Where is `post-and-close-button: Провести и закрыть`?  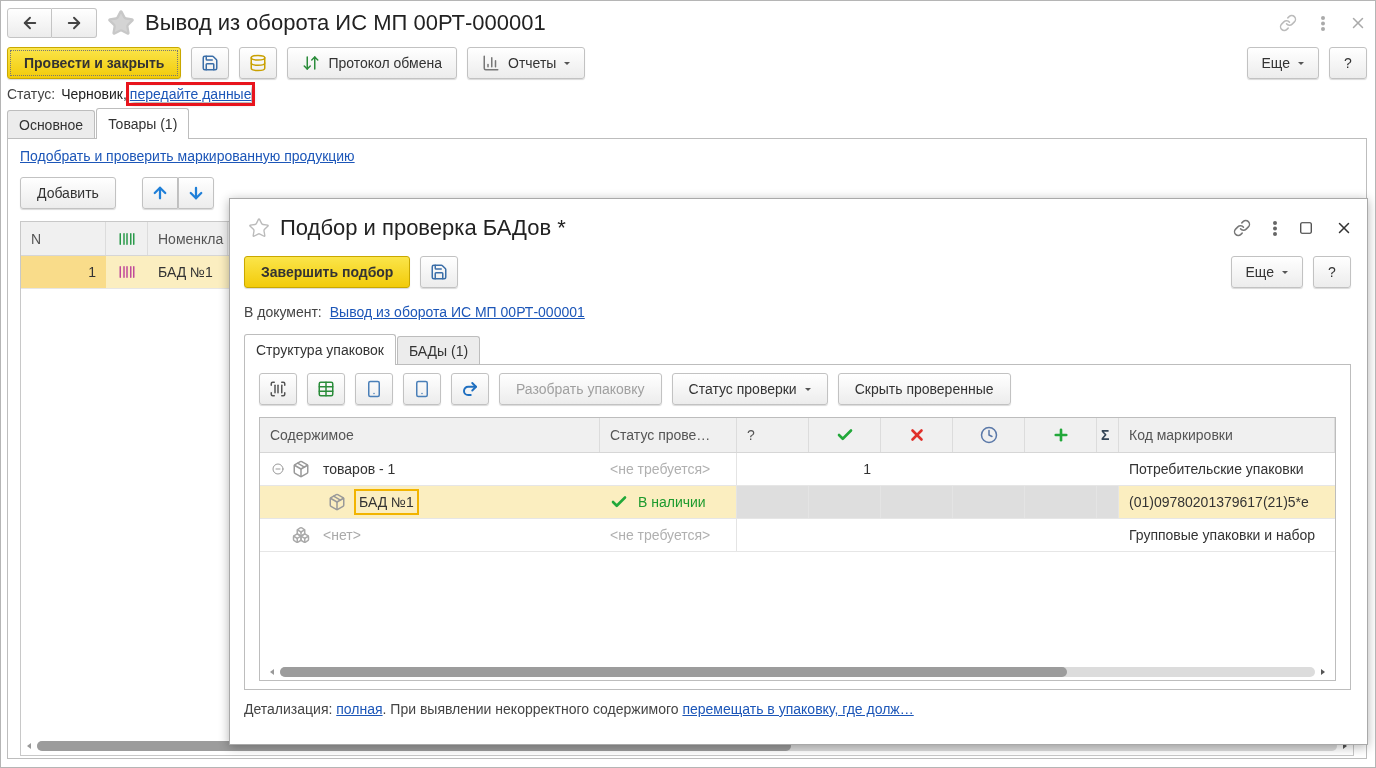
post-and-close-button: Провести и закрыть is located at coordinates (94, 63).